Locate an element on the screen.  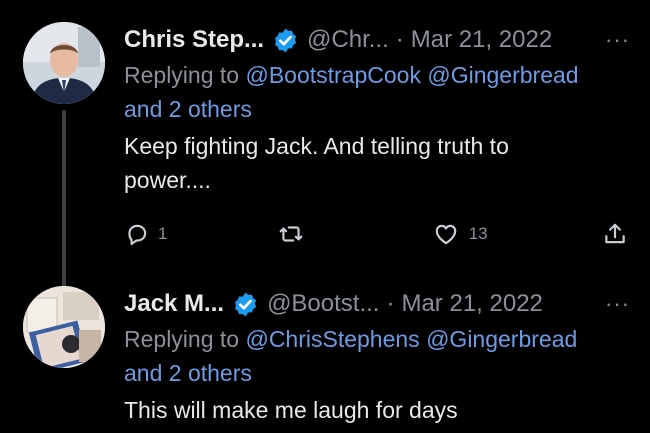
mention-link: @BootstrapCook is located at coordinates (333, 75).